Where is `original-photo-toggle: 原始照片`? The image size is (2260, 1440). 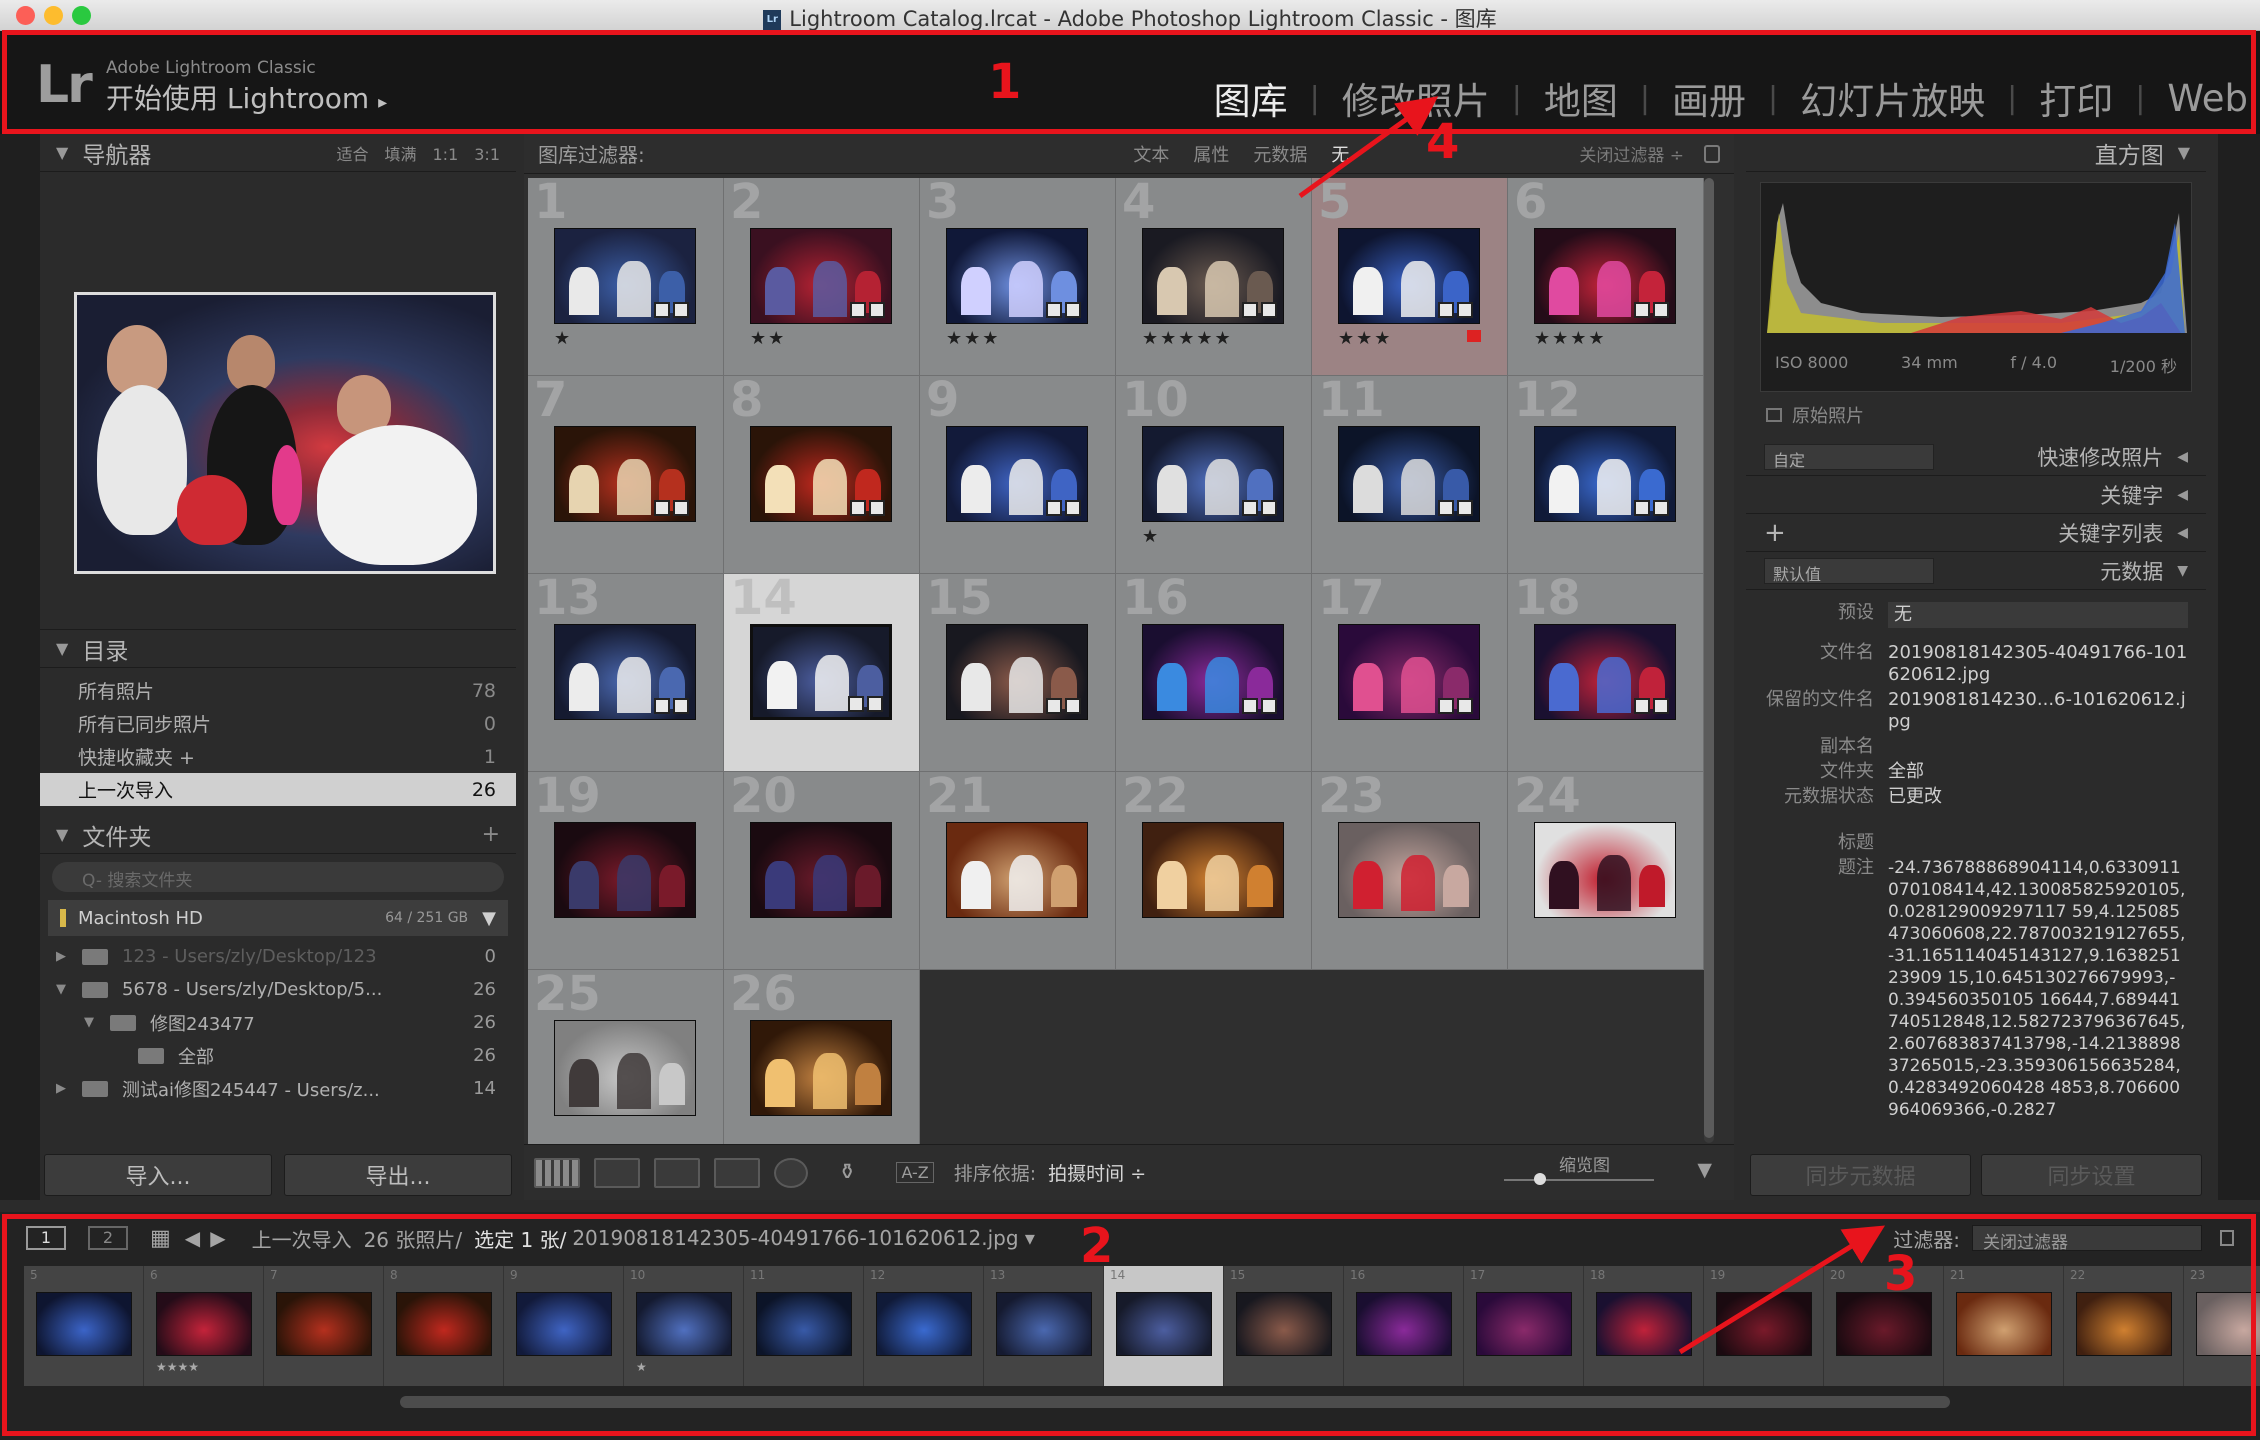 original-photo-toggle: 原始照片 is located at coordinates (1976, 420).